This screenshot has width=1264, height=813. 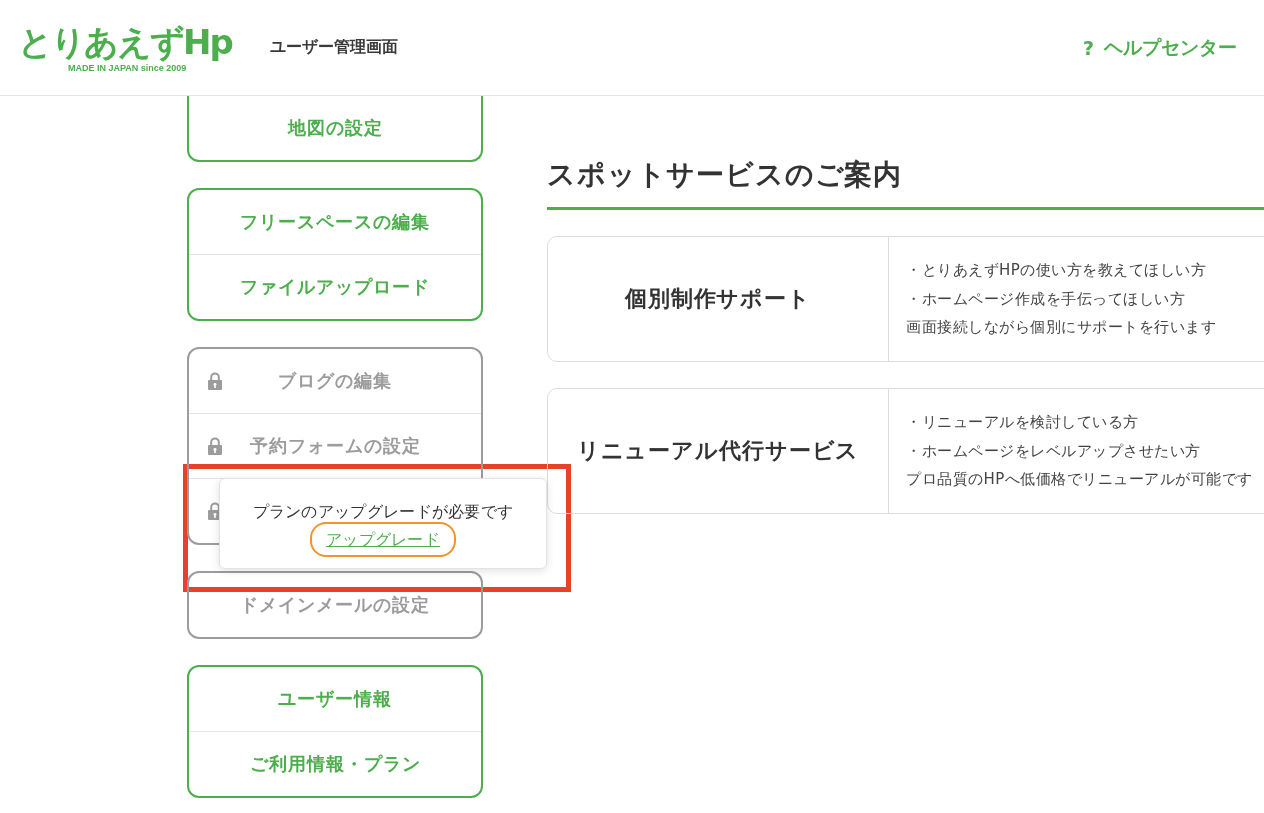 I want to click on service-description-line: ・とりあえずHPの使い方を教えてほしい方, so click(x=1057, y=271).